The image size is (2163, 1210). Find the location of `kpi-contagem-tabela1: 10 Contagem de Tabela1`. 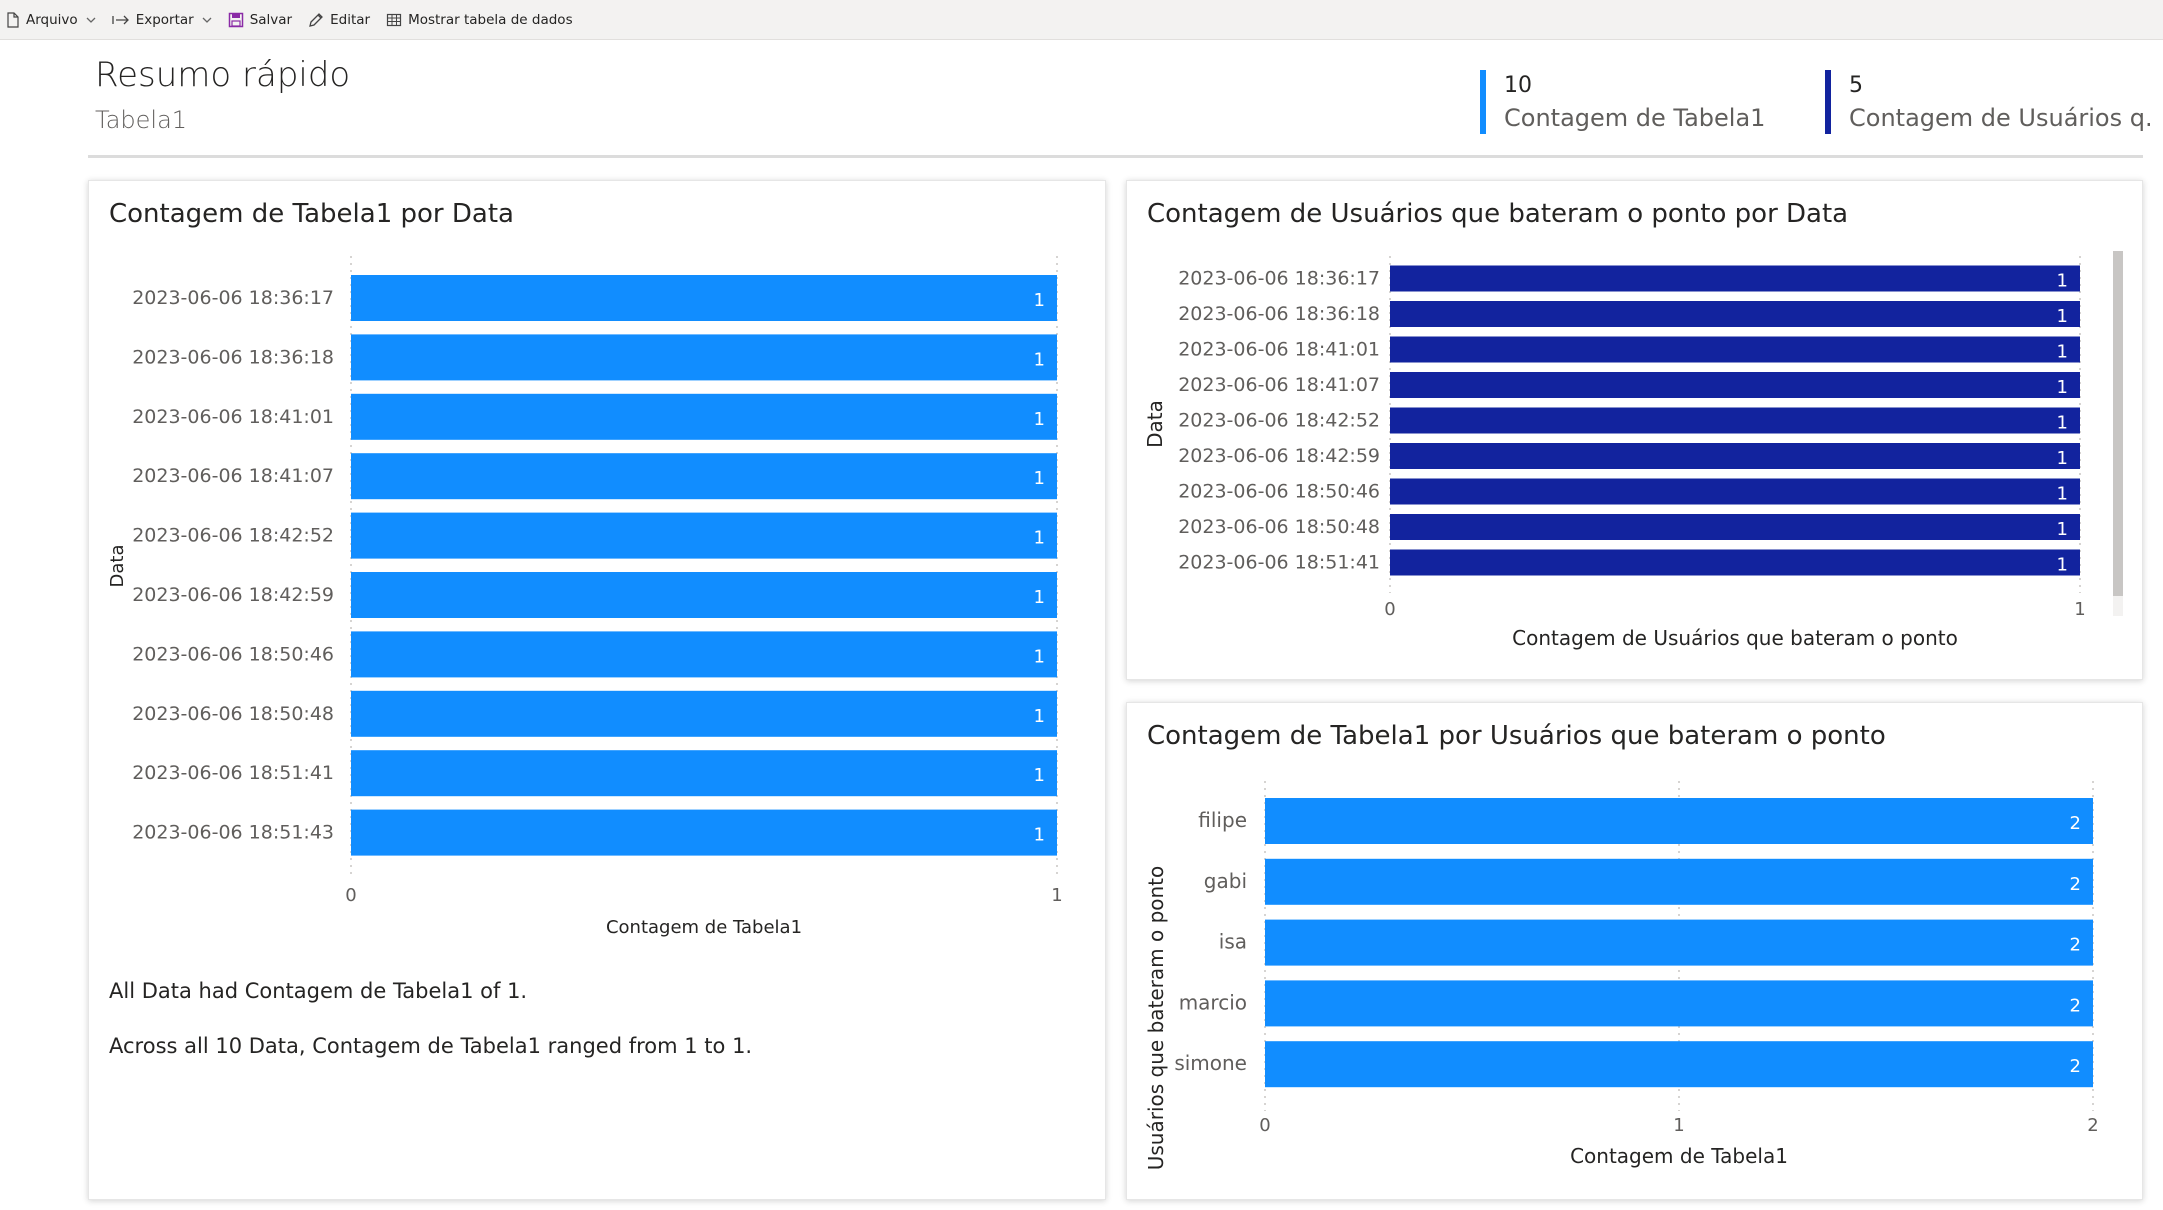

kpi-contagem-tabela1: 10 Contagem de Tabela1 is located at coordinates (1645, 102).